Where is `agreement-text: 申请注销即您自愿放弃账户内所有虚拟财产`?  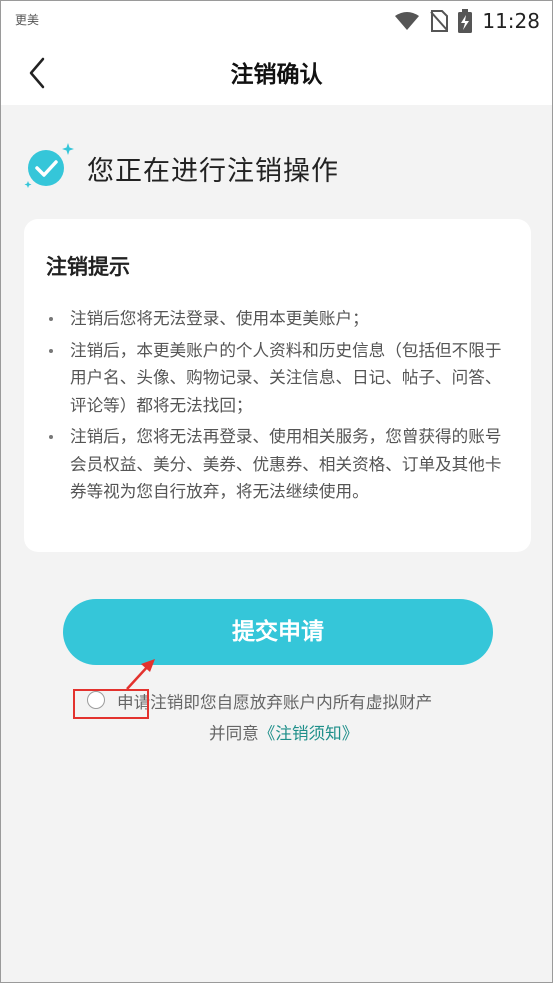
agreement-text: 申请注销即您自愿放弃账户内所有虚拟财产 is located at coordinates (275, 702).